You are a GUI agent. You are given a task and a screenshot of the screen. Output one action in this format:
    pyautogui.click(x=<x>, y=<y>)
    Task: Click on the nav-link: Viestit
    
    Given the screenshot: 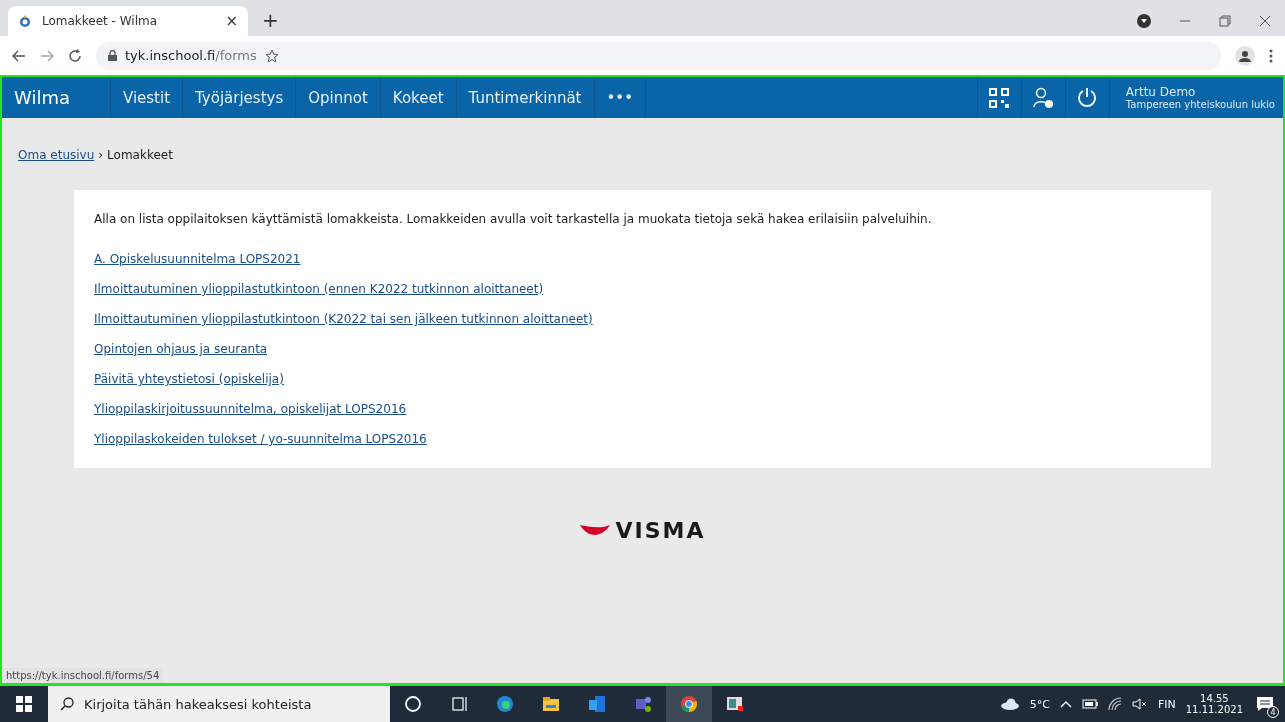 What is the action you would take?
    pyautogui.click(x=147, y=97)
    